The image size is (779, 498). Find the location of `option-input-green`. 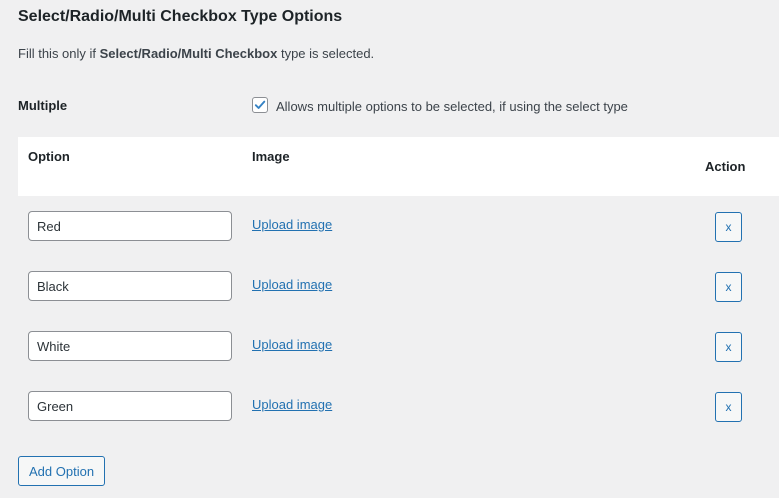

option-input-green is located at coordinates (130, 406).